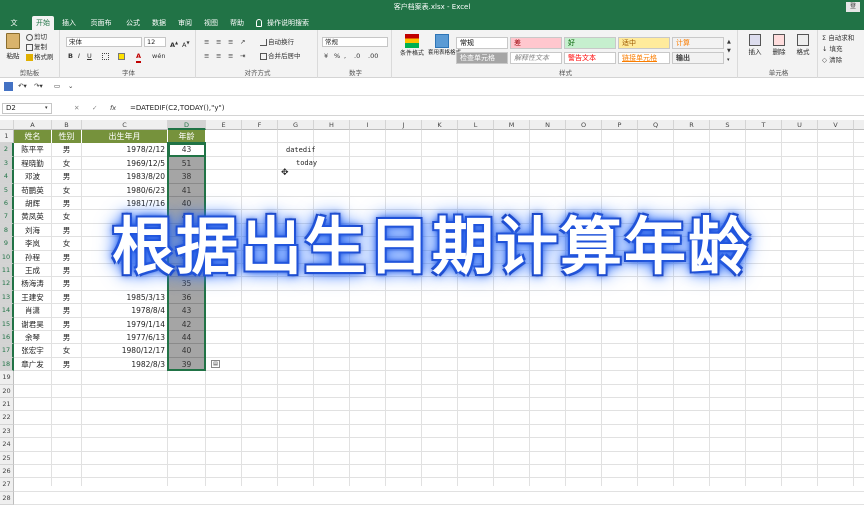 Image resolution: width=864 pixels, height=505 pixels. Describe the element at coordinates (590, 58) in the screenshot. I see `style-warning: 警告文本` at that location.